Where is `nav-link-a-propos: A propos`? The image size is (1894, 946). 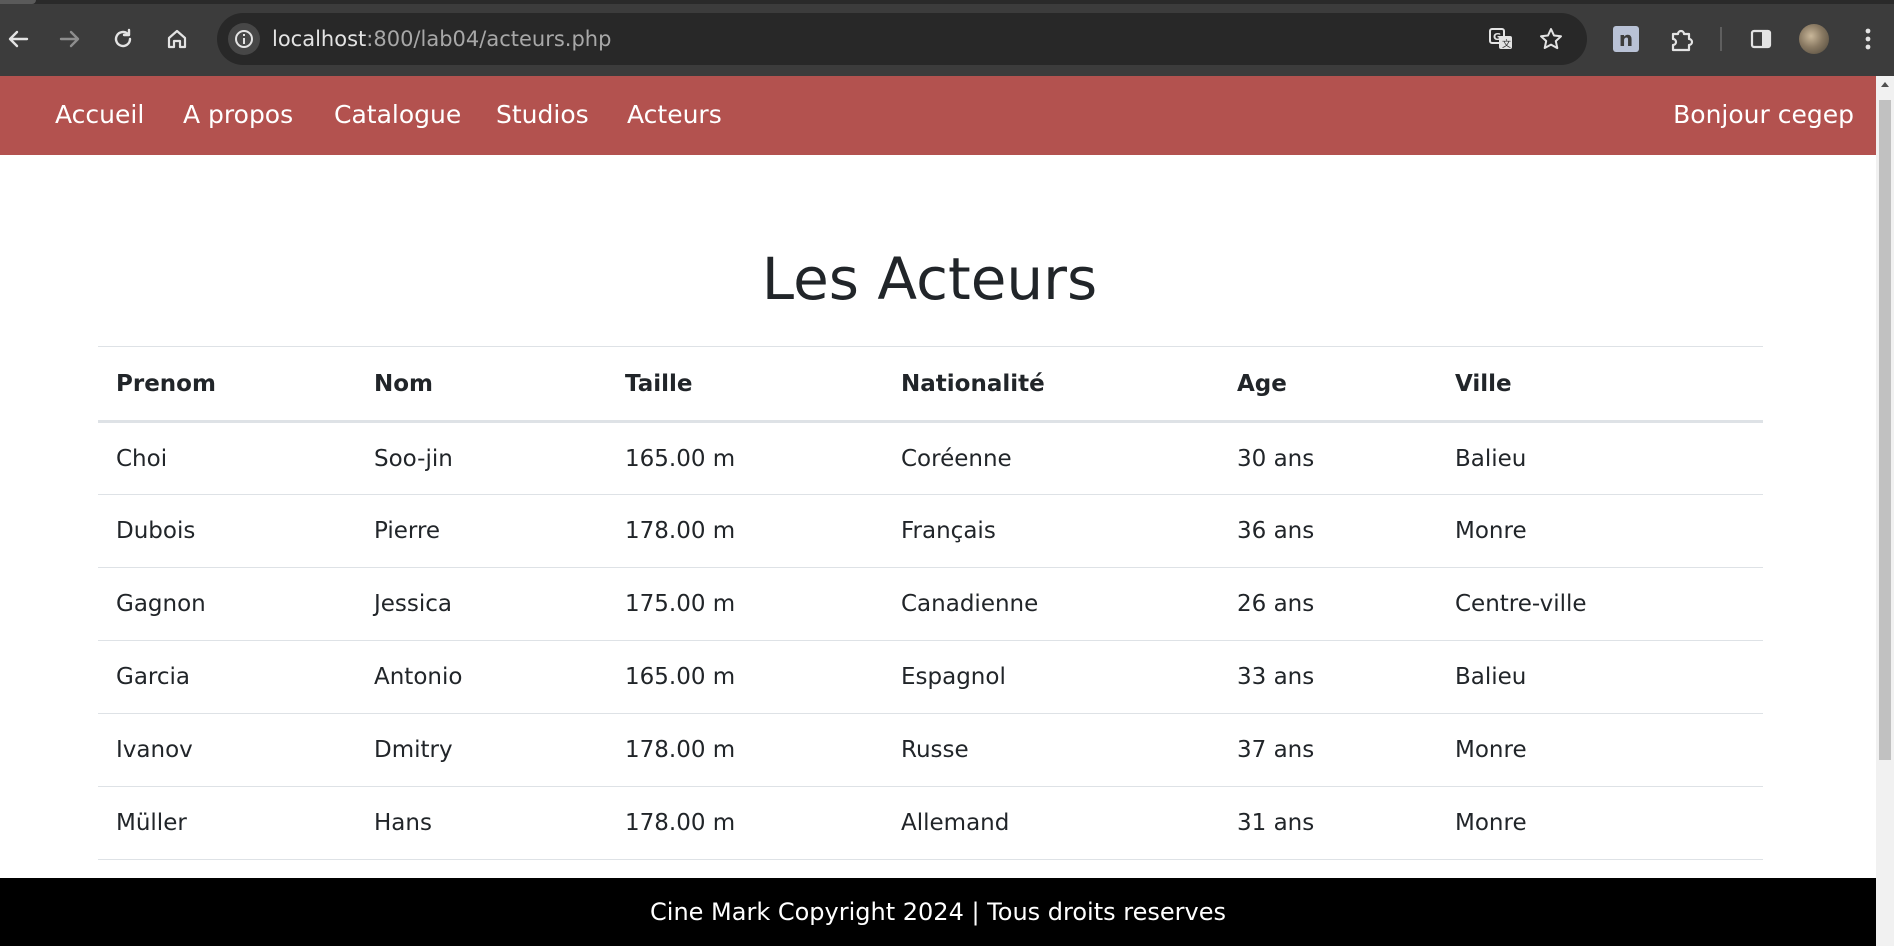 nav-link-a-propos: A propos is located at coordinates (238, 115).